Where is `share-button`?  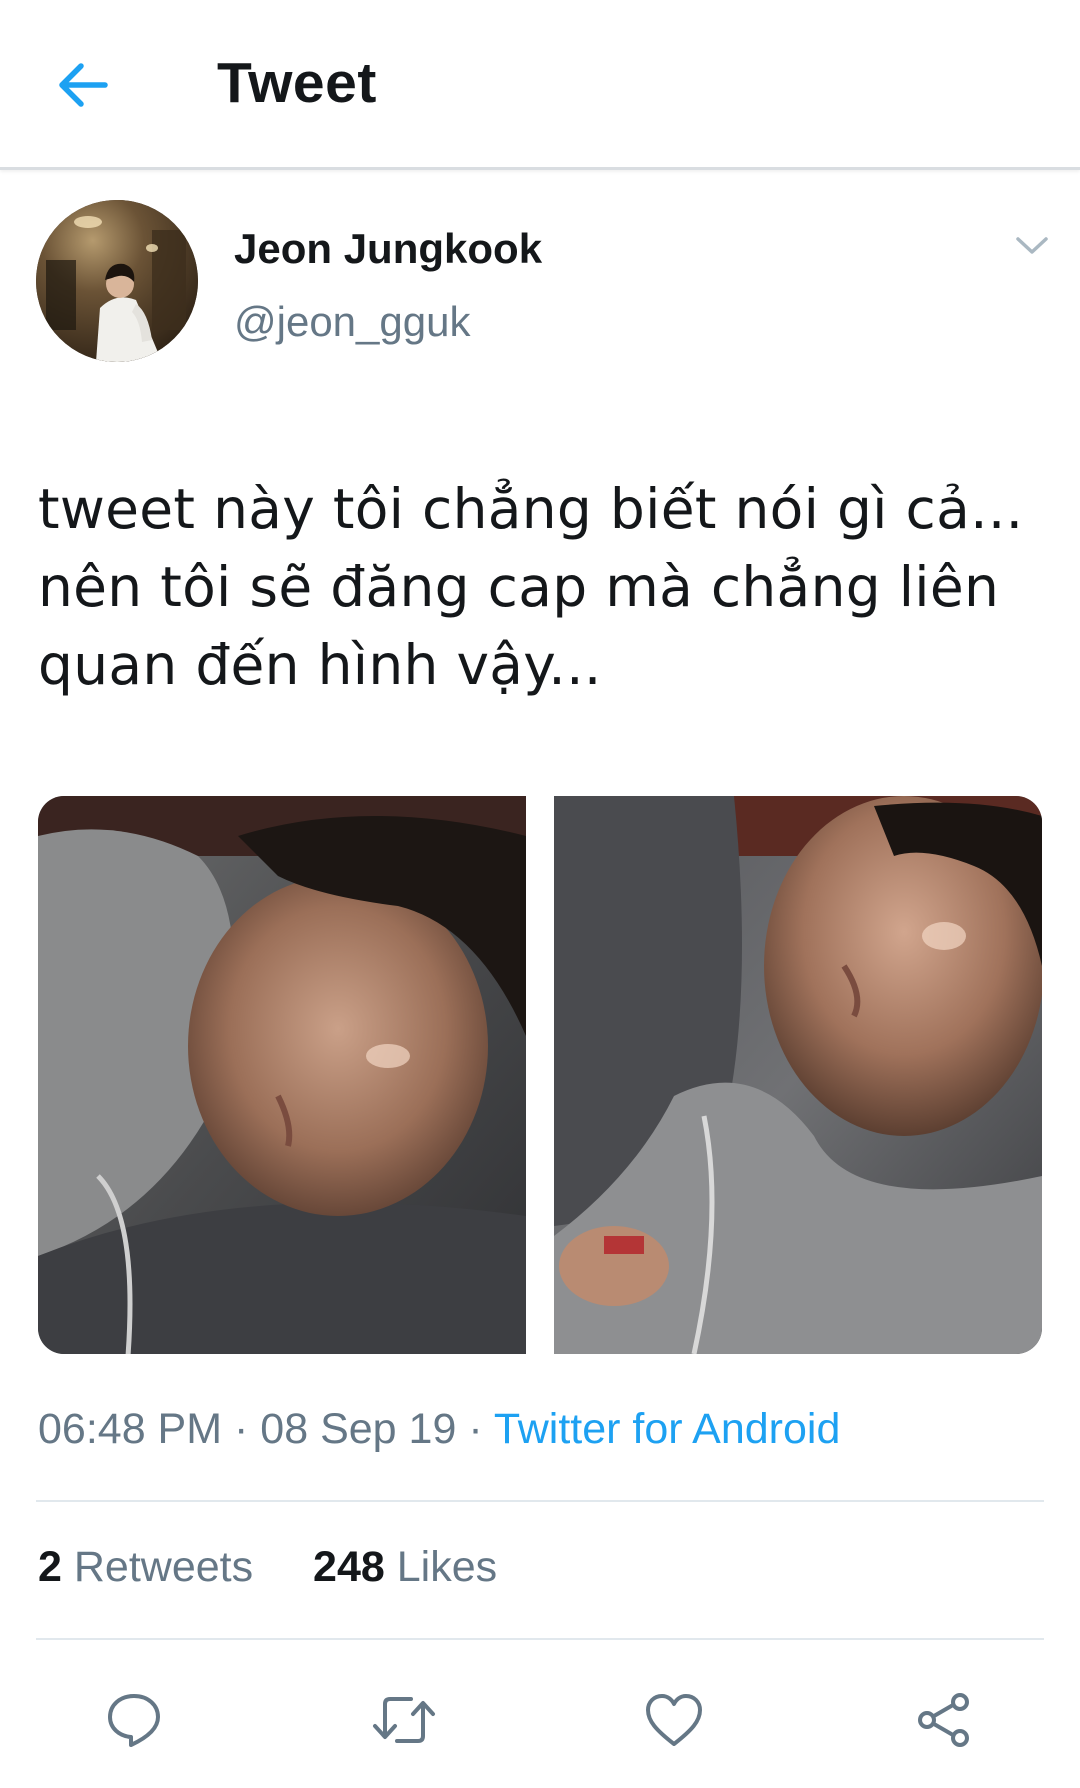 share-button is located at coordinates (944, 1720).